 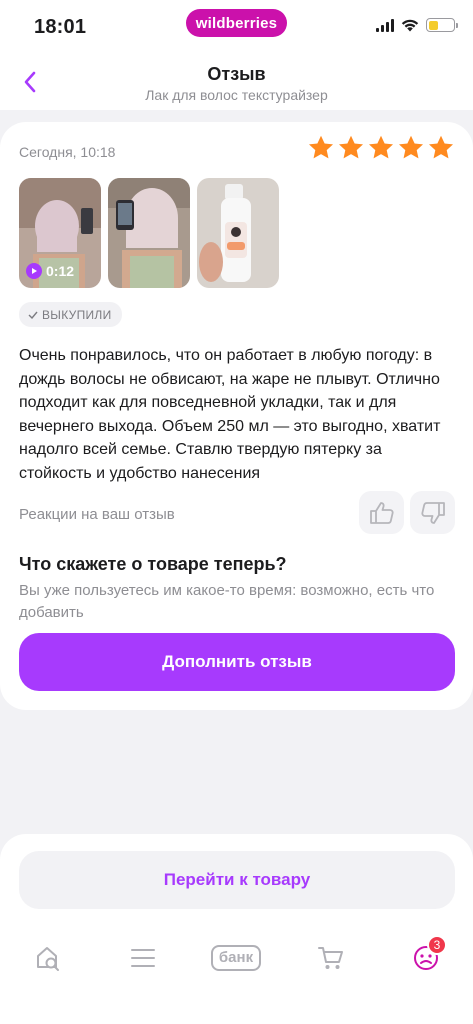 I want to click on cellular-signal-icon, so click(x=385, y=25).